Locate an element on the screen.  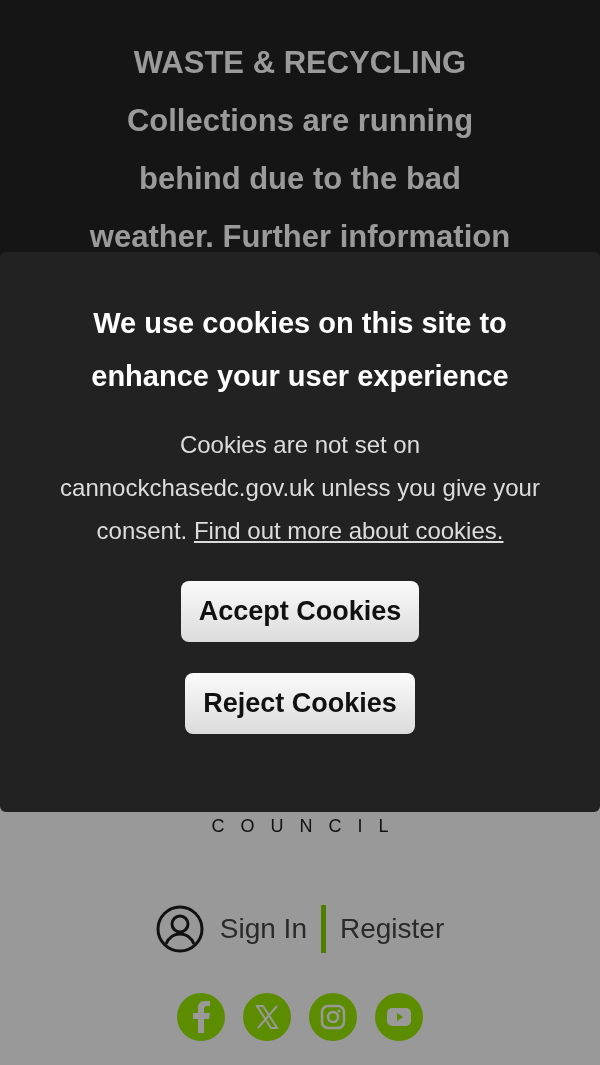
reject-cookies-button: Reject Cookies is located at coordinates (300, 703).